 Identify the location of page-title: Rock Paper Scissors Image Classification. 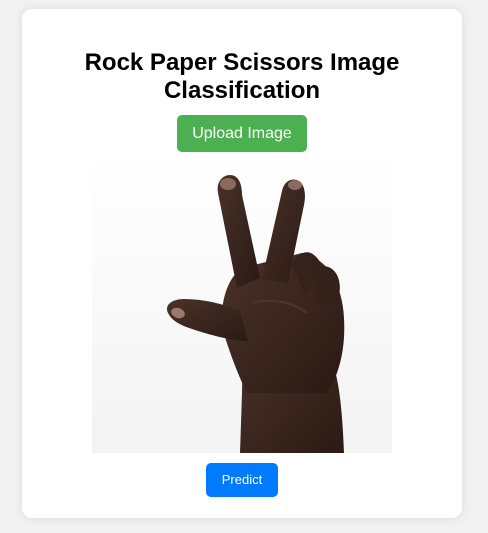
(242, 76).